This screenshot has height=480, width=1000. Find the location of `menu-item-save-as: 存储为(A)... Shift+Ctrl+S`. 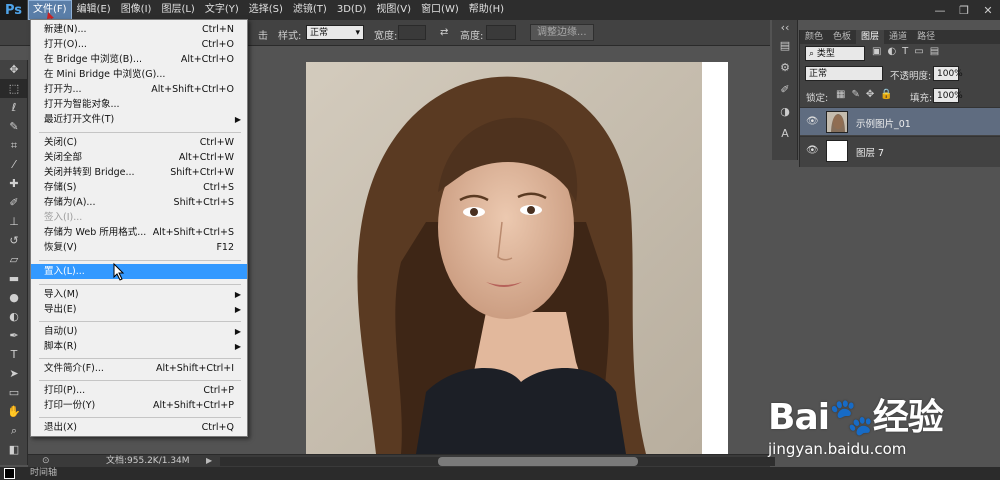

menu-item-save-as: 存储为(A)... Shift+Ctrl+S is located at coordinates (139, 202).